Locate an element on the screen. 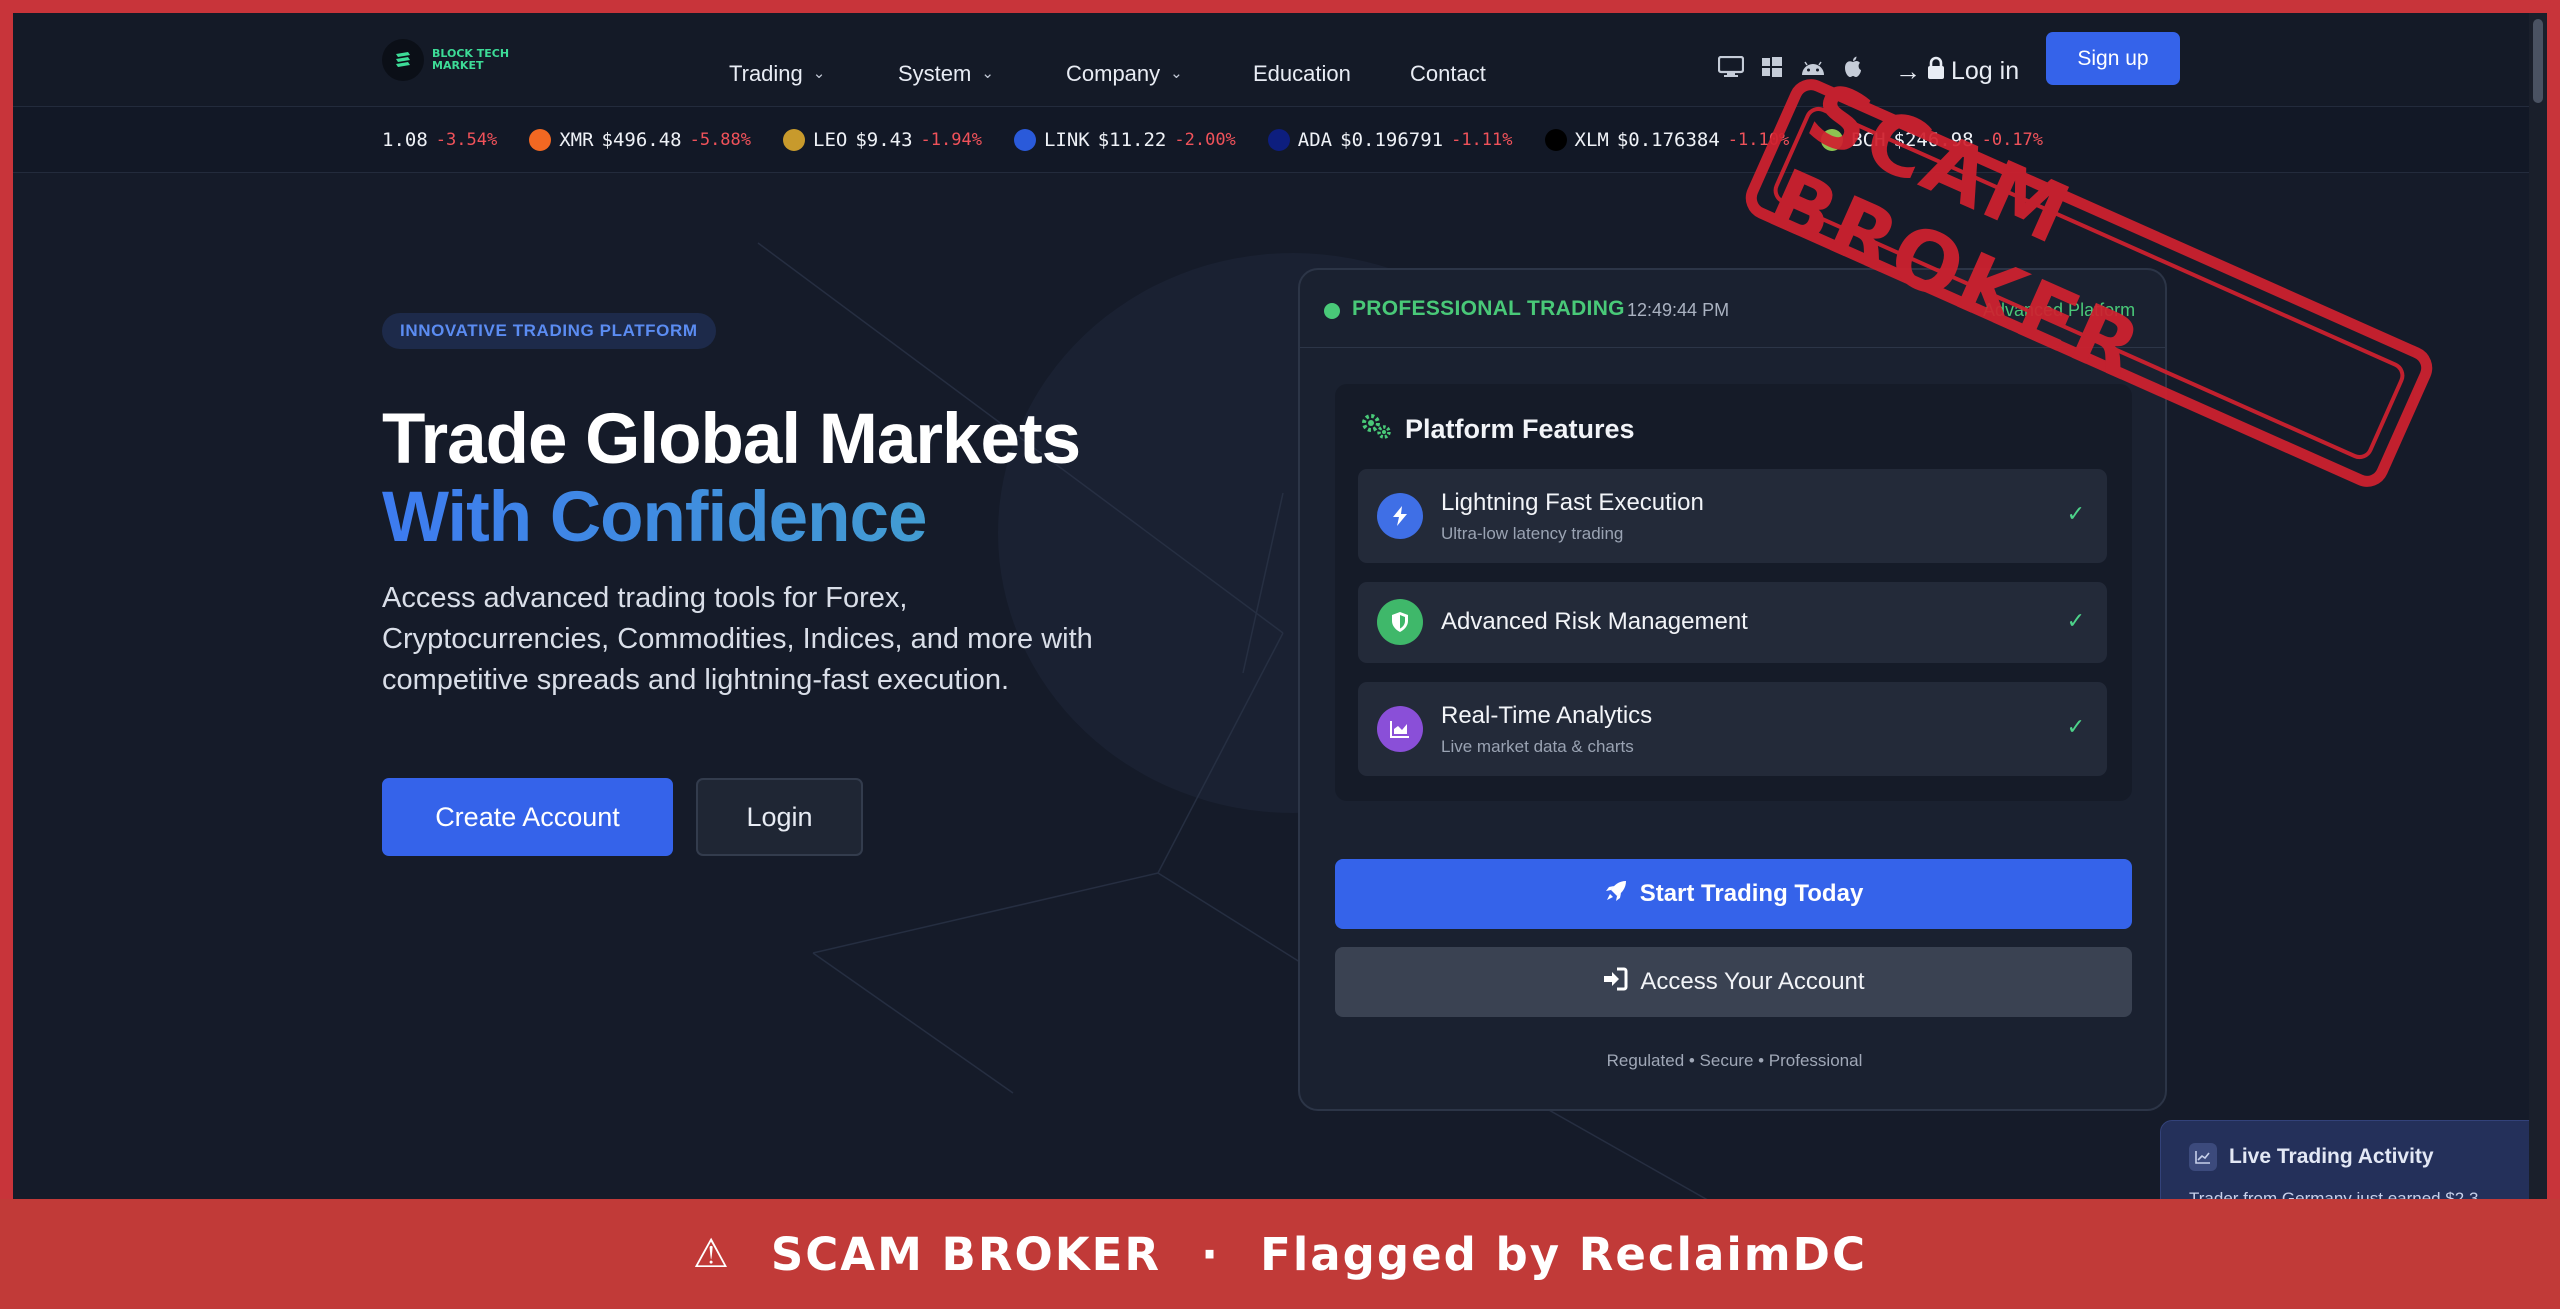 This screenshot has height=1309, width=2560. nav-contact-label: Contact is located at coordinates (1448, 73).